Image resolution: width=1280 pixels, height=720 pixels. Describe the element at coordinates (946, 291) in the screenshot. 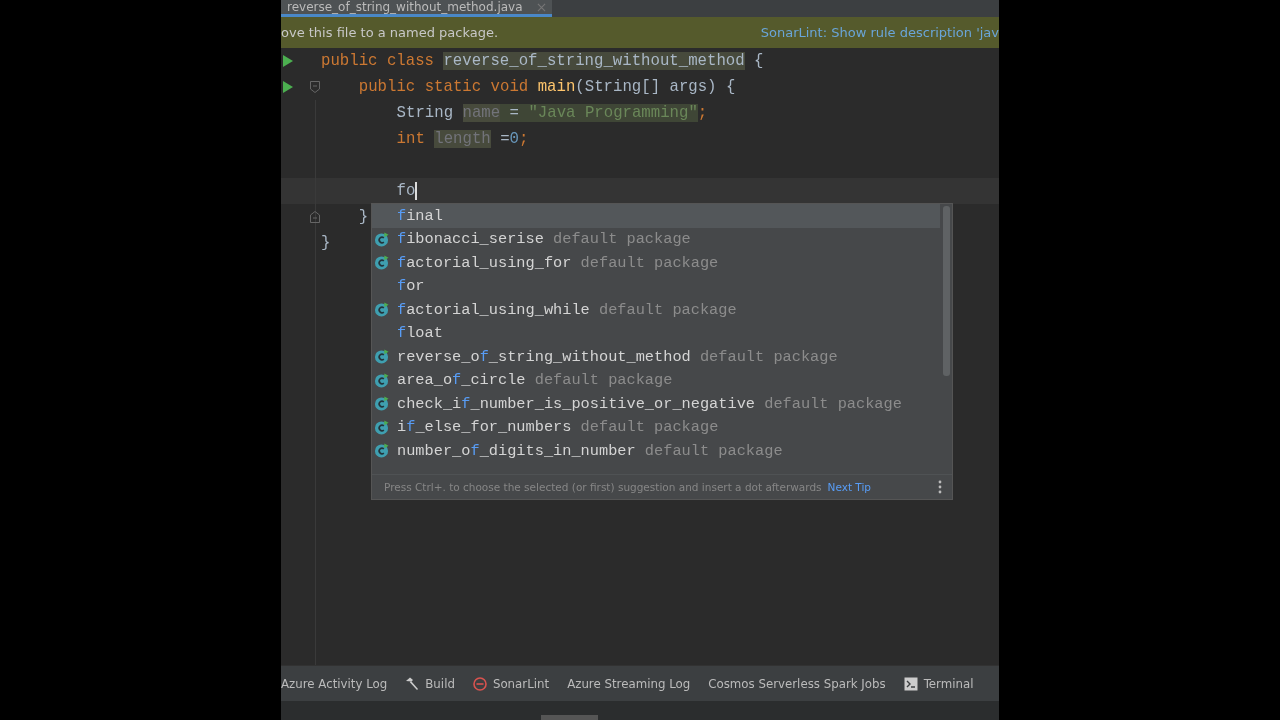

I see `scrollbar-thumb` at that location.